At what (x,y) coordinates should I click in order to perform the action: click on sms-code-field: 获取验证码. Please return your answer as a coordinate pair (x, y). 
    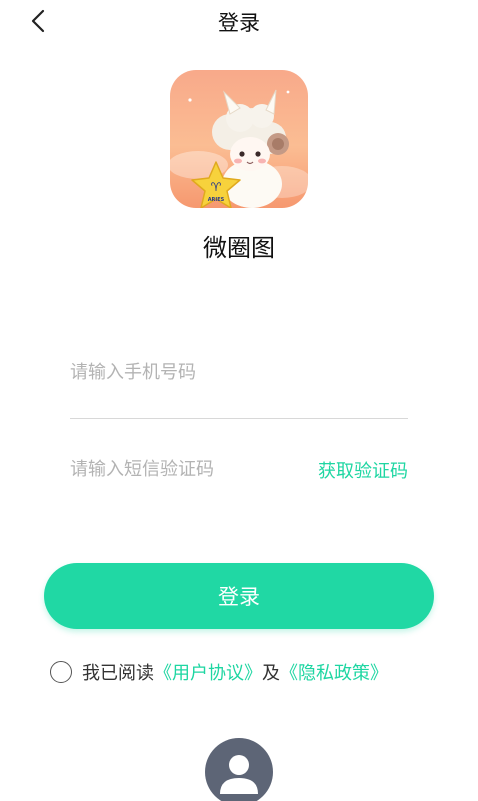
    Looking at the image, I should click on (239, 469).